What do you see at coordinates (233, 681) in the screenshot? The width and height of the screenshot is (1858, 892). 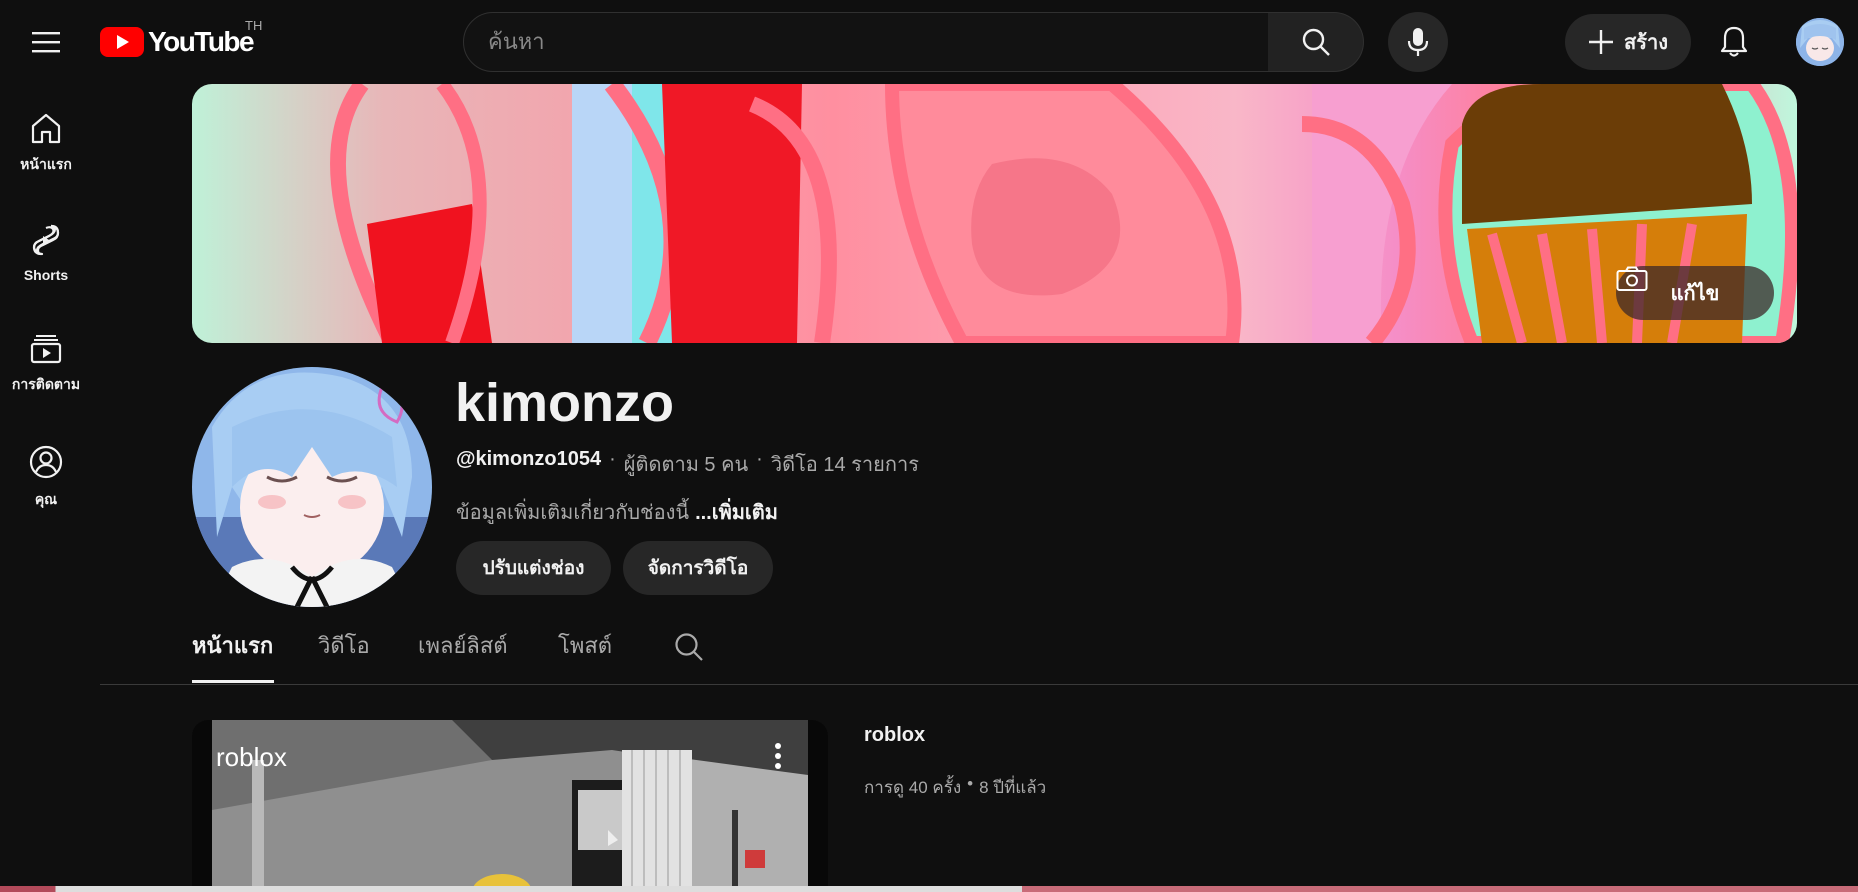 I see `active-tab-indicator` at bounding box center [233, 681].